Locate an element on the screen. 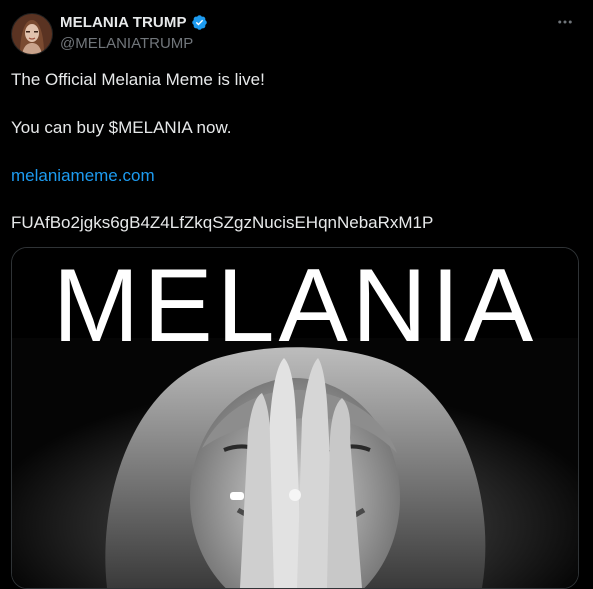  tweet-link: melaniameme.com is located at coordinates (83, 176).